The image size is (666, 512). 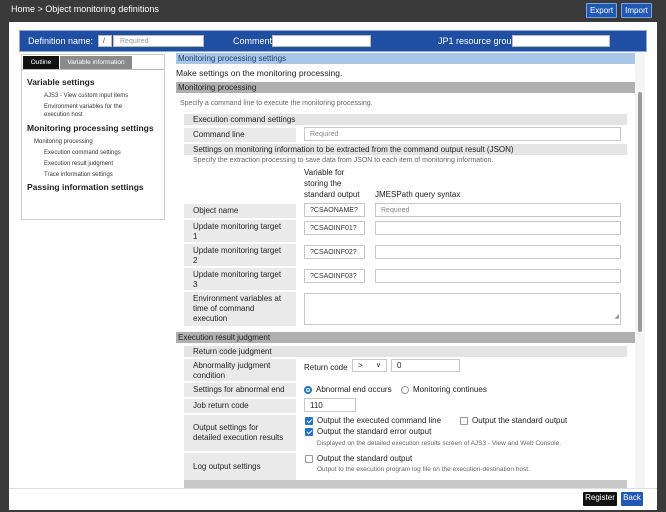 I want to click on definition-name-input: Required, so click(x=158, y=41).